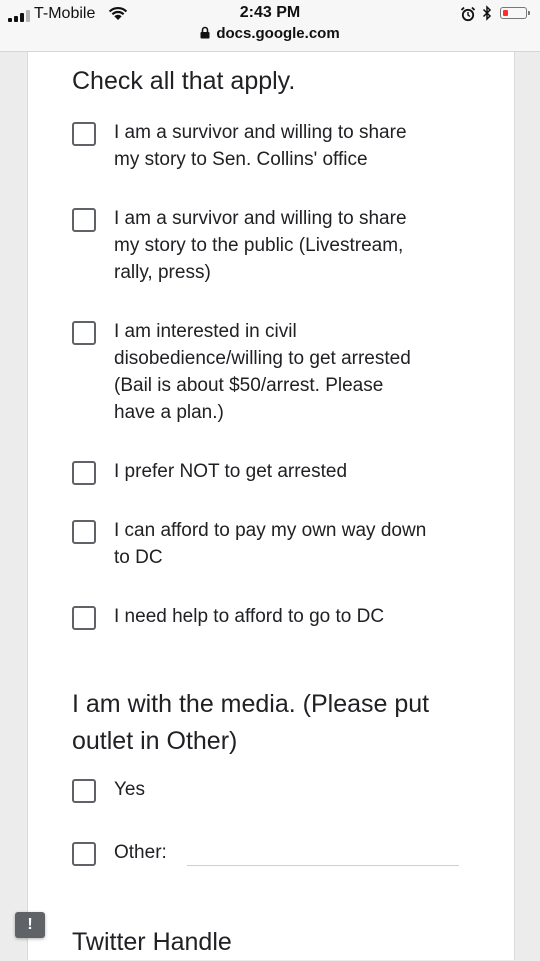 This screenshot has height=961, width=540. Describe the element at coordinates (515, 13) in the screenshot. I see `battery-icon` at that location.